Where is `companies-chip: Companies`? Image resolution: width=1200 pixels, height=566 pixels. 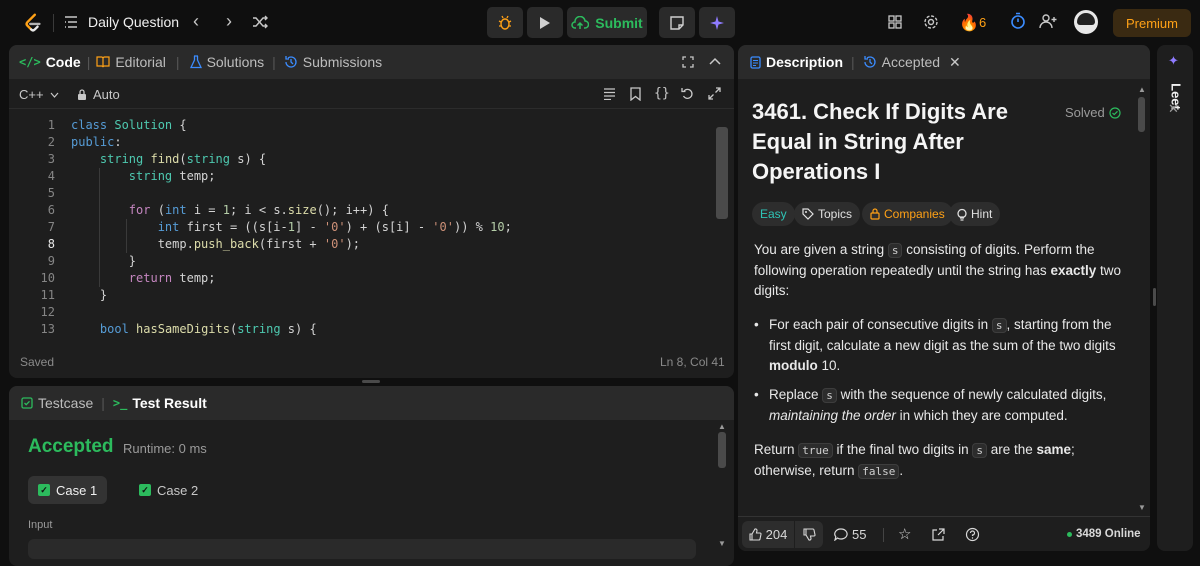
companies-chip: Companies is located at coordinates (907, 214).